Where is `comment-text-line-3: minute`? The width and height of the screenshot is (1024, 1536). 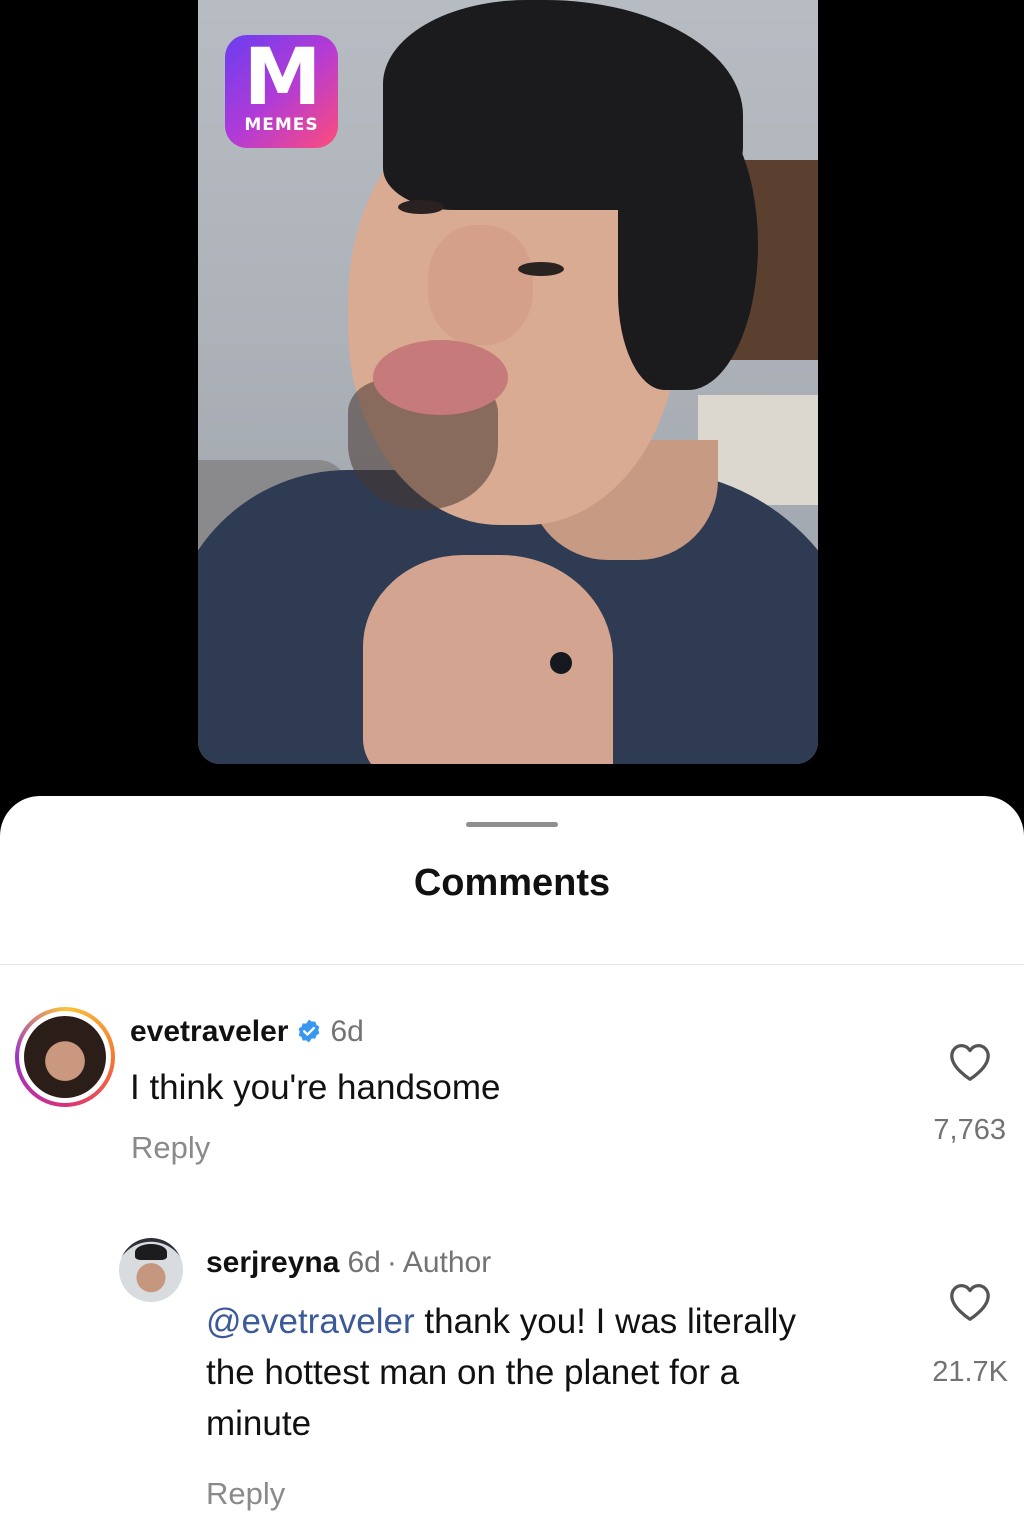 comment-text-line-3: minute is located at coordinates (259, 1423).